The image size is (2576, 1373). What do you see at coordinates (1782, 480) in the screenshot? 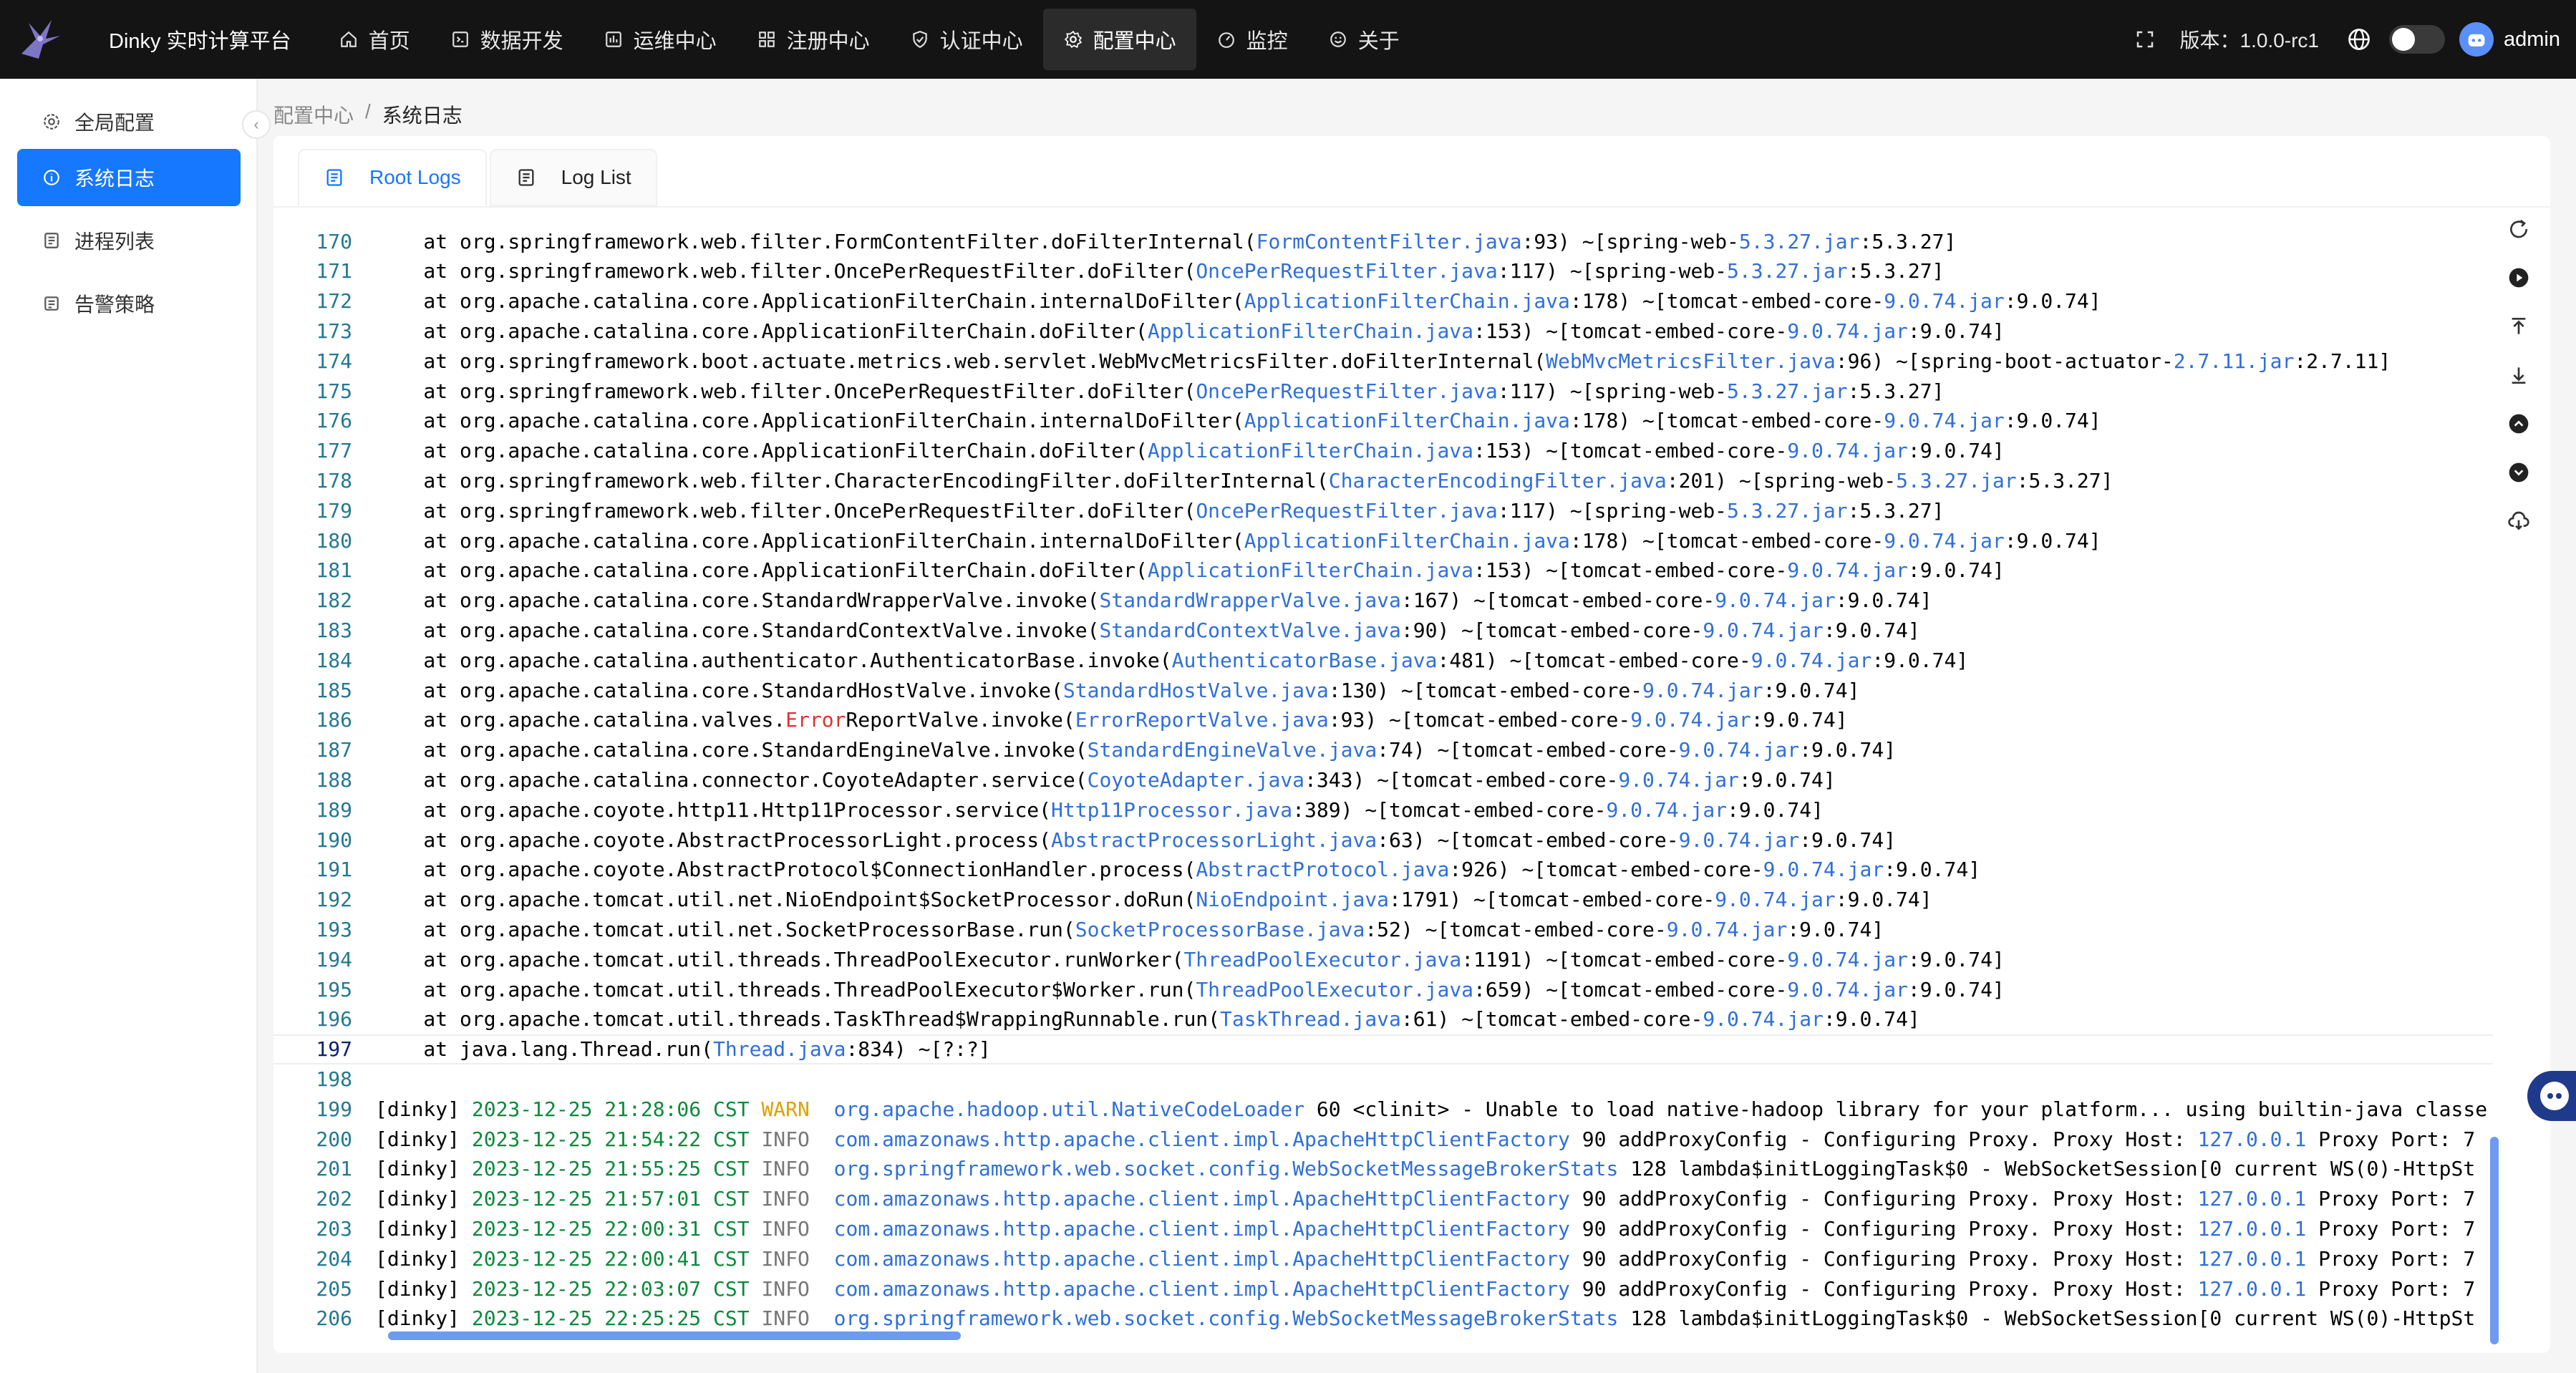
I see `stack-frame-text: :201) ~[spring-web-` at bounding box center [1782, 480].